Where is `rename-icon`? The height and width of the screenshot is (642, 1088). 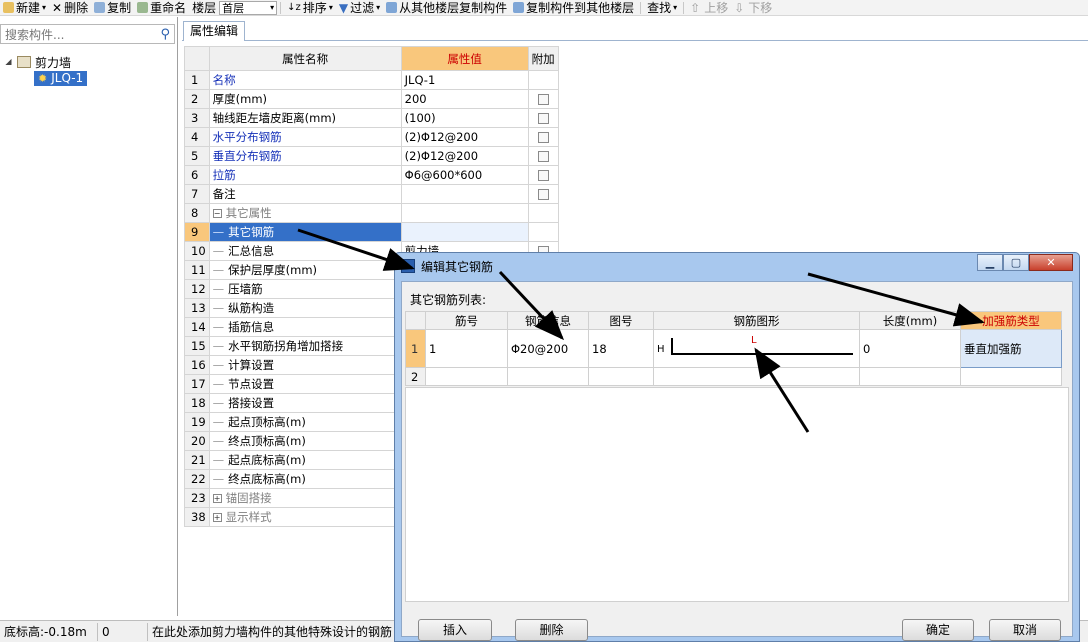 rename-icon is located at coordinates (143, 7).